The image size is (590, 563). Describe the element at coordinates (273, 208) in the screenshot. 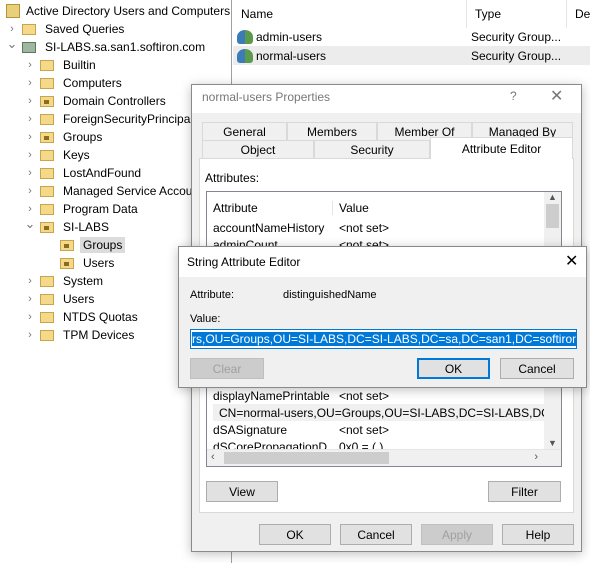

I see `col-attribute: Attribute` at that location.